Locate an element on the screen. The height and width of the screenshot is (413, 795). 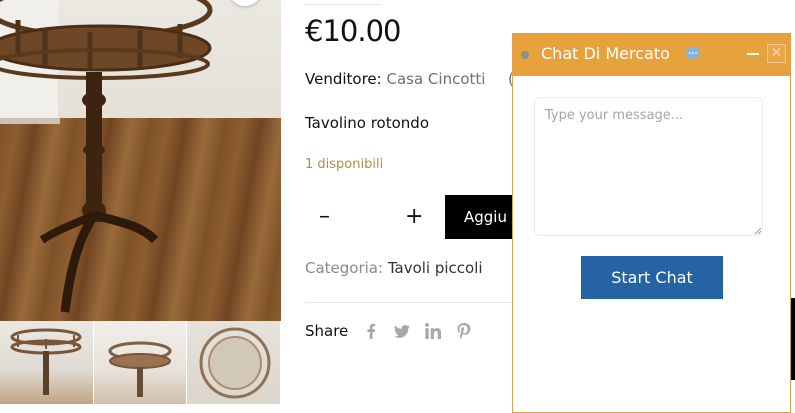
share-bar: Share is located at coordinates (395, 331).